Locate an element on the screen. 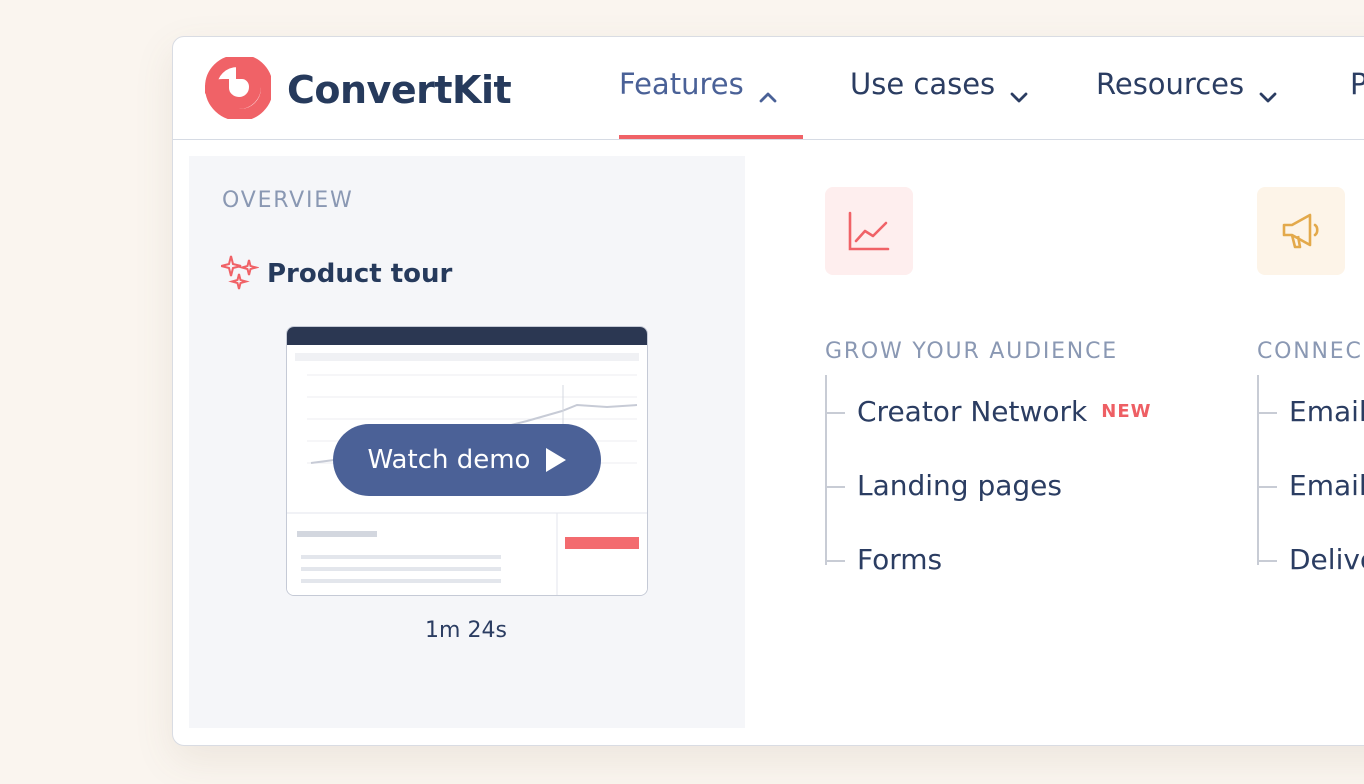 Image resolution: width=1364 pixels, height=784 pixels. thumbnail-app-header is located at coordinates (467, 336).